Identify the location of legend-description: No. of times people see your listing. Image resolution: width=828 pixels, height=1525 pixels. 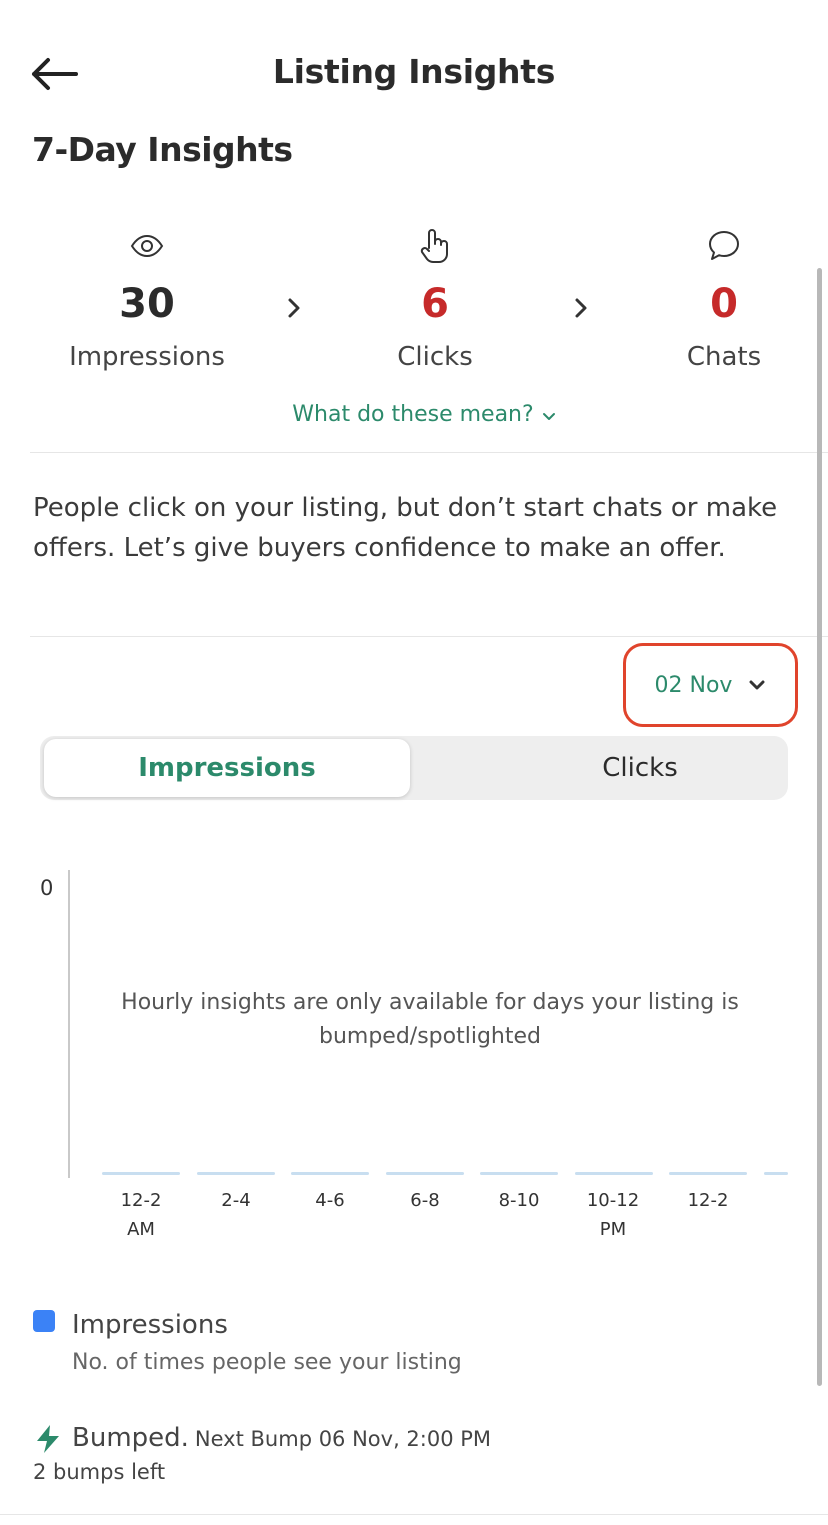
(267, 1362).